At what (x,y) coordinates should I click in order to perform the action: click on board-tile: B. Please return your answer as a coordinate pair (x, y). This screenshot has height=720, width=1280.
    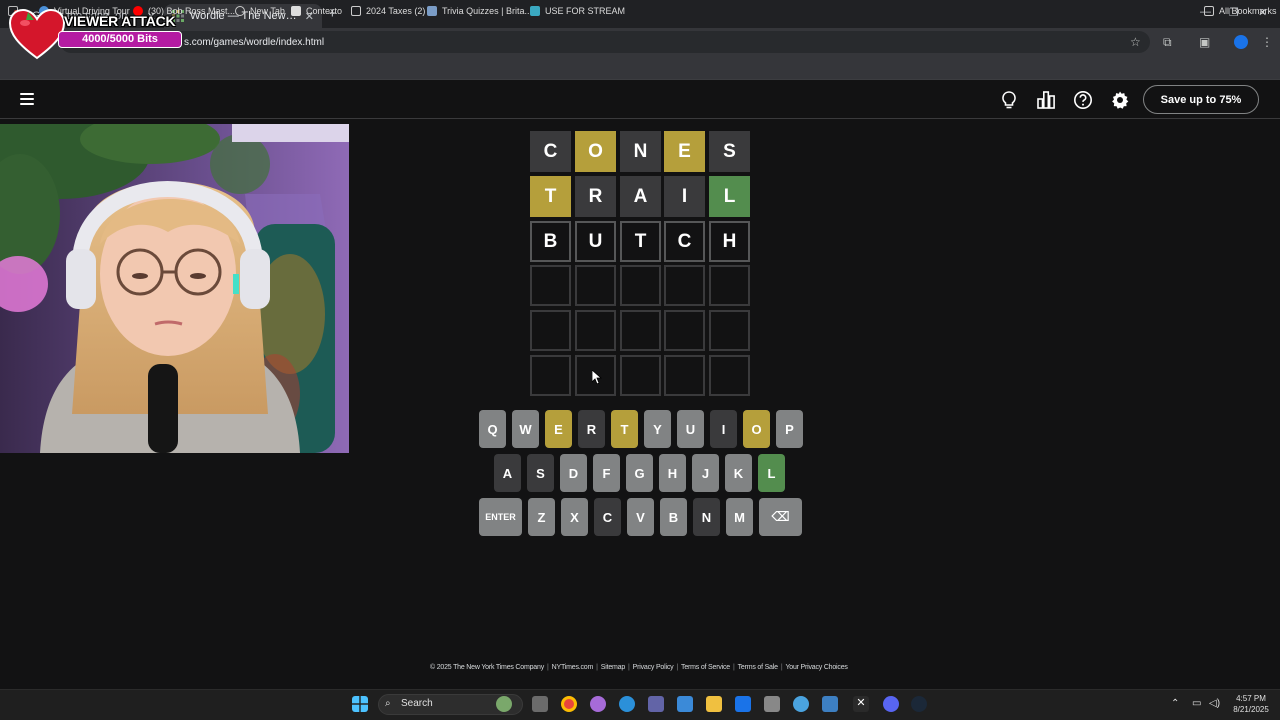
    Looking at the image, I should click on (550, 241).